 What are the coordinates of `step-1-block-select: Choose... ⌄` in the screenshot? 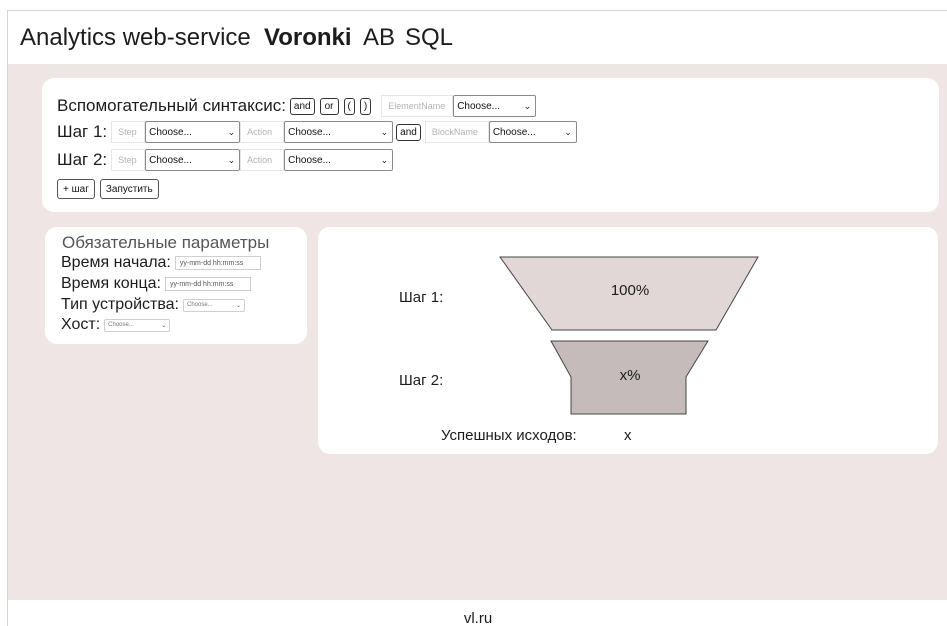 It's located at (532, 132).